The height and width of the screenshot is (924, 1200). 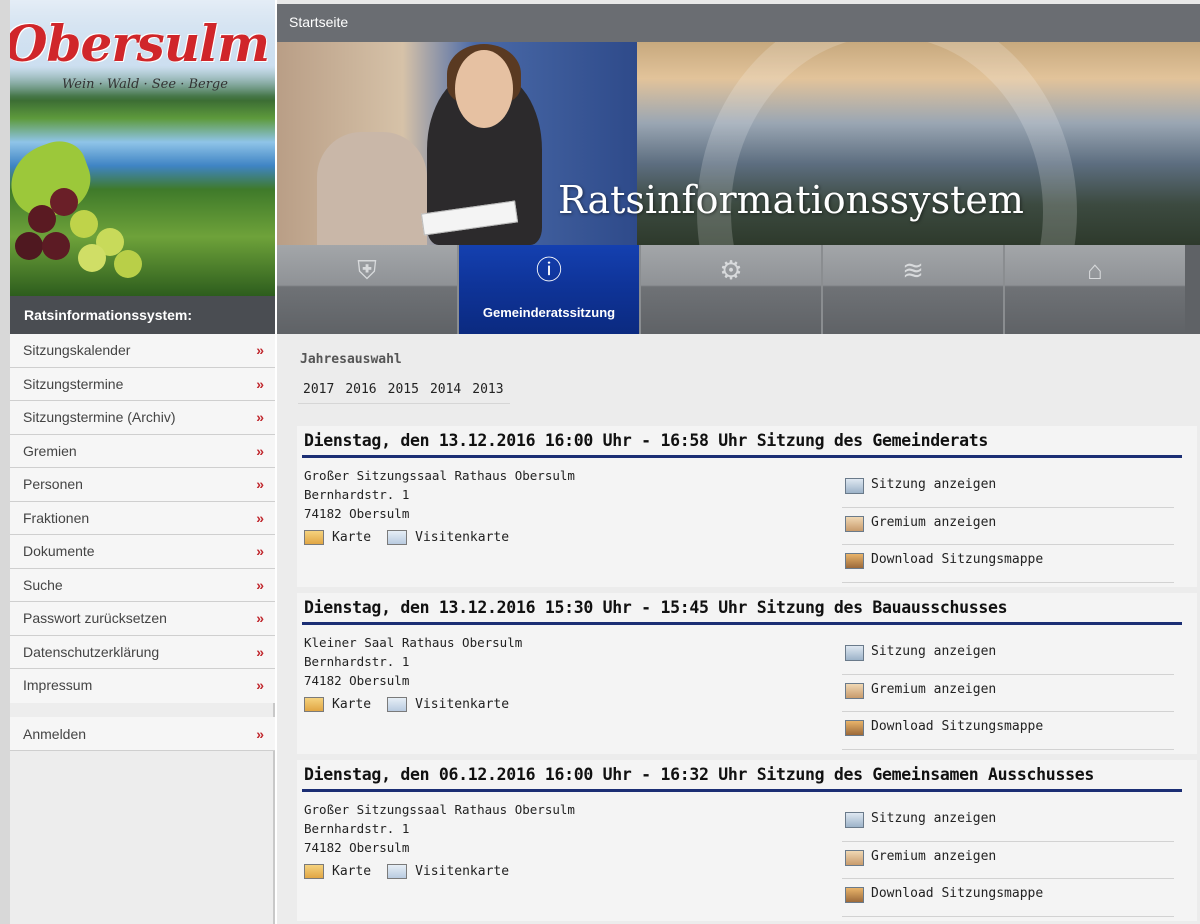 What do you see at coordinates (914, 289) in the screenshot?
I see `tab-water: ≋` at bounding box center [914, 289].